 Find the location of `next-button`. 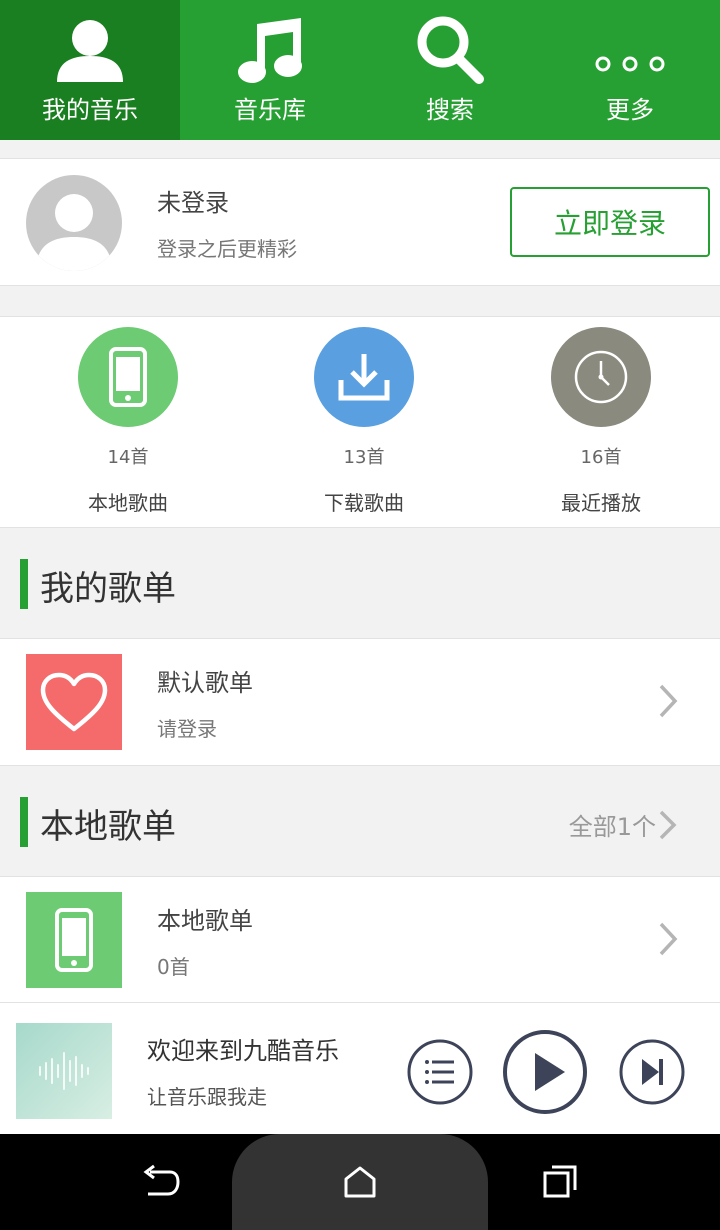

next-button is located at coordinates (652, 1072).